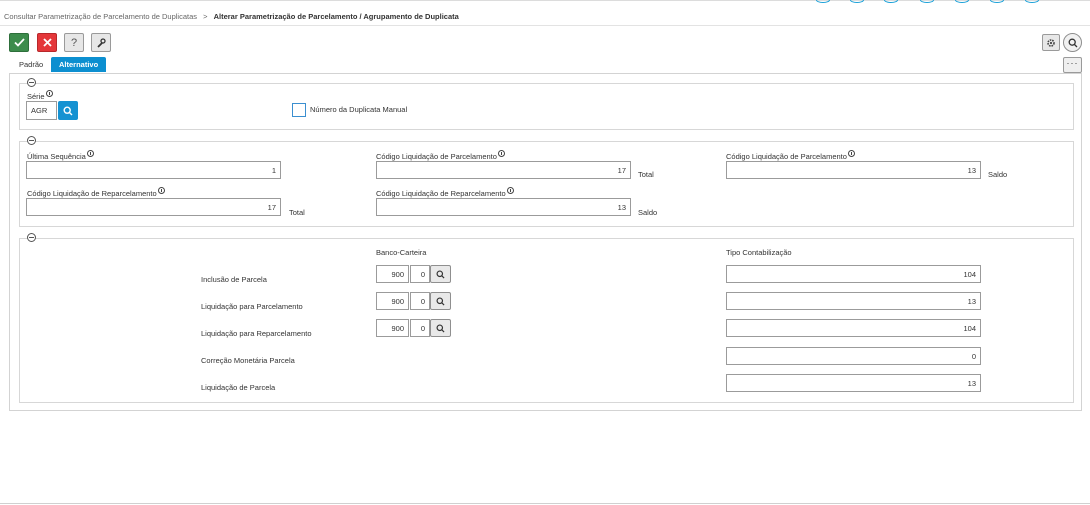 This screenshot has width=1090, height=505. I want to click on cod-liq-parcelamento-saldo-label: Código Liquidação de Parcelamento, so click(790, 155).